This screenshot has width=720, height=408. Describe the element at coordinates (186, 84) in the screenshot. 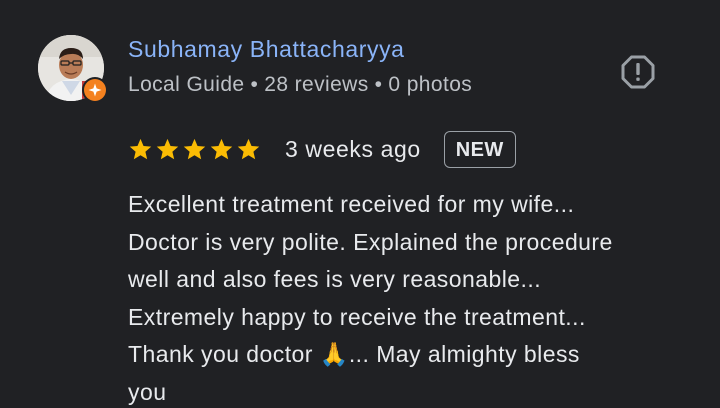

I see `reviewer-role: Local Guide` at that location.